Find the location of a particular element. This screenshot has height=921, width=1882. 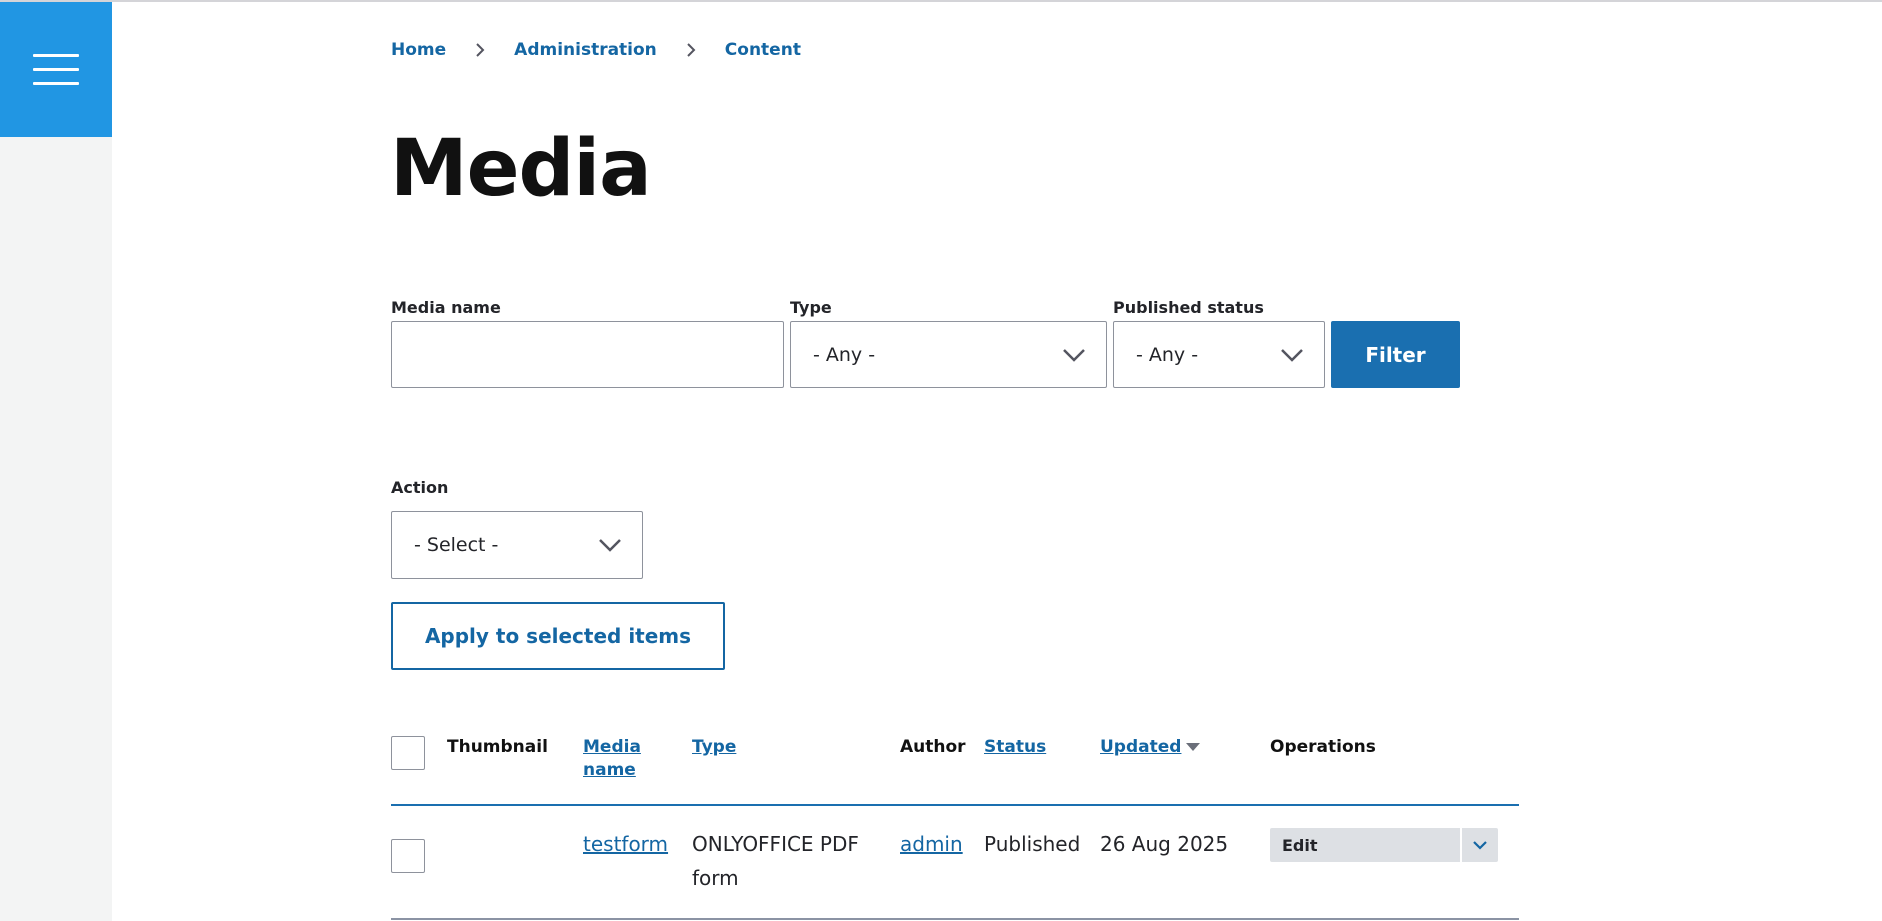

column-header-updated: Updated is located at coordinates (1150, 747).